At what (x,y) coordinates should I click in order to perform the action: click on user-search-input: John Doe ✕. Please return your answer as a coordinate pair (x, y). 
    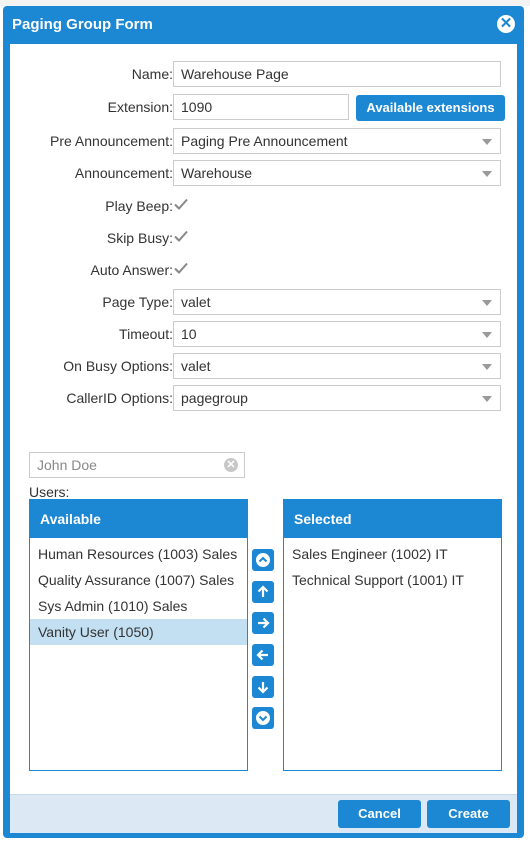
    Looking at the image, I should click on (137, 465).